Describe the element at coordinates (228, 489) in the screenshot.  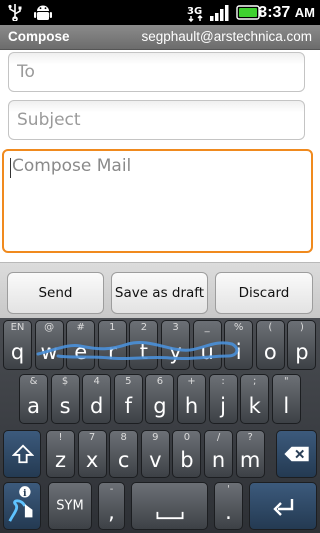
I see `period-alt-label: '` at that location.